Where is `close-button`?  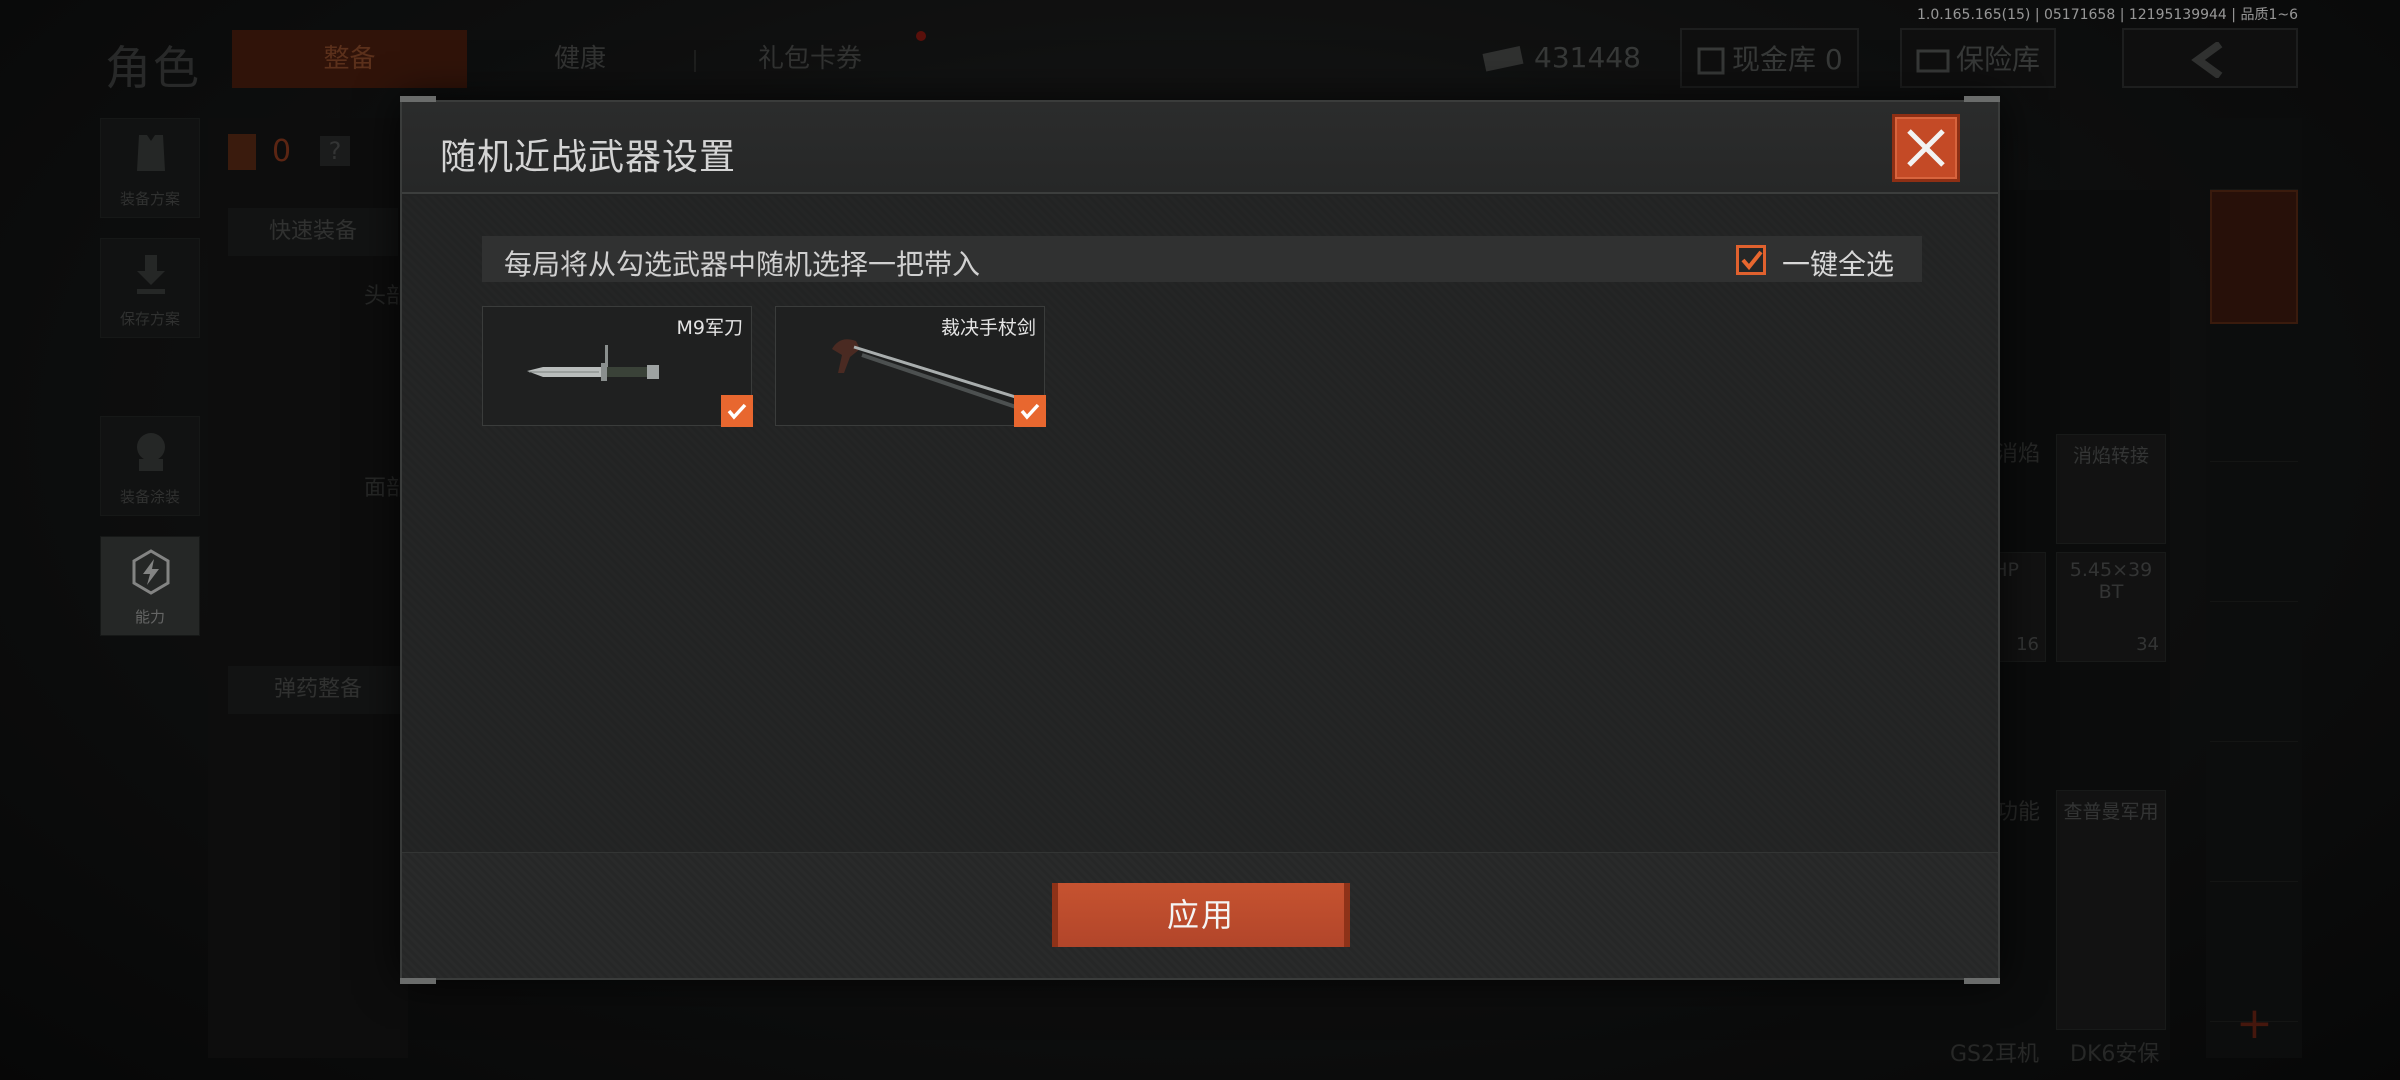 close-button is located at coordinates (1926, 148).